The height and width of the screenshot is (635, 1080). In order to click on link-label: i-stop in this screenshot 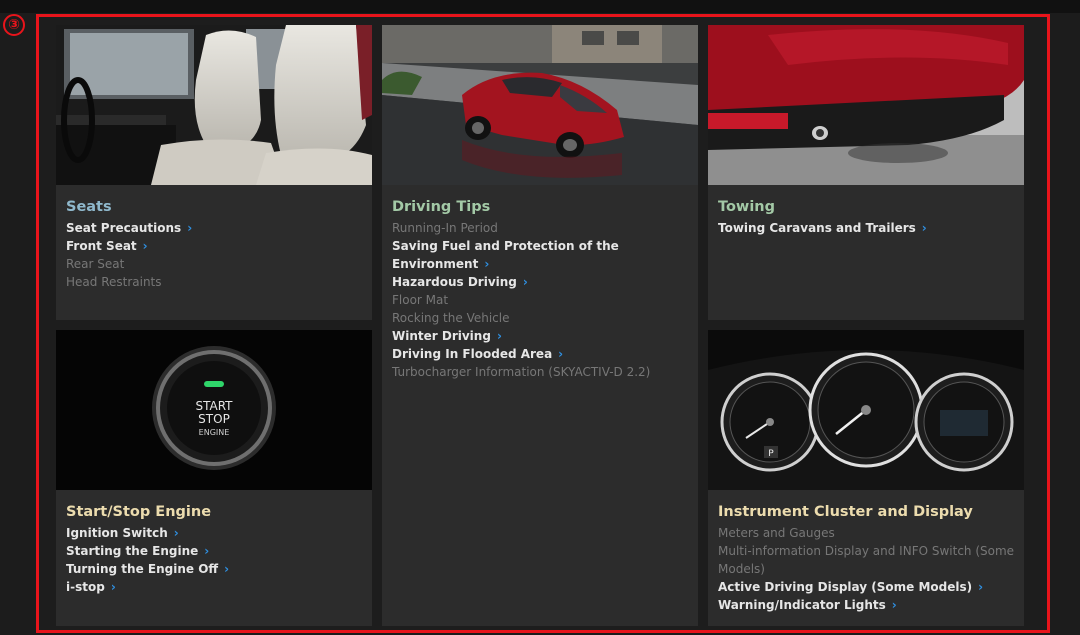, I will do `click(85, 587)`.